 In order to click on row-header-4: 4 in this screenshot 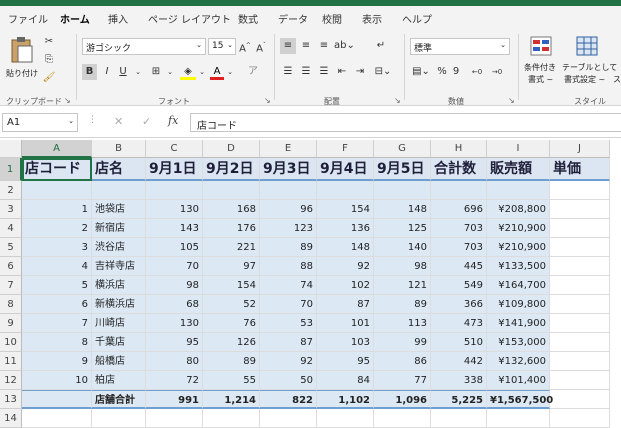, I will do `click(11, 228)`.